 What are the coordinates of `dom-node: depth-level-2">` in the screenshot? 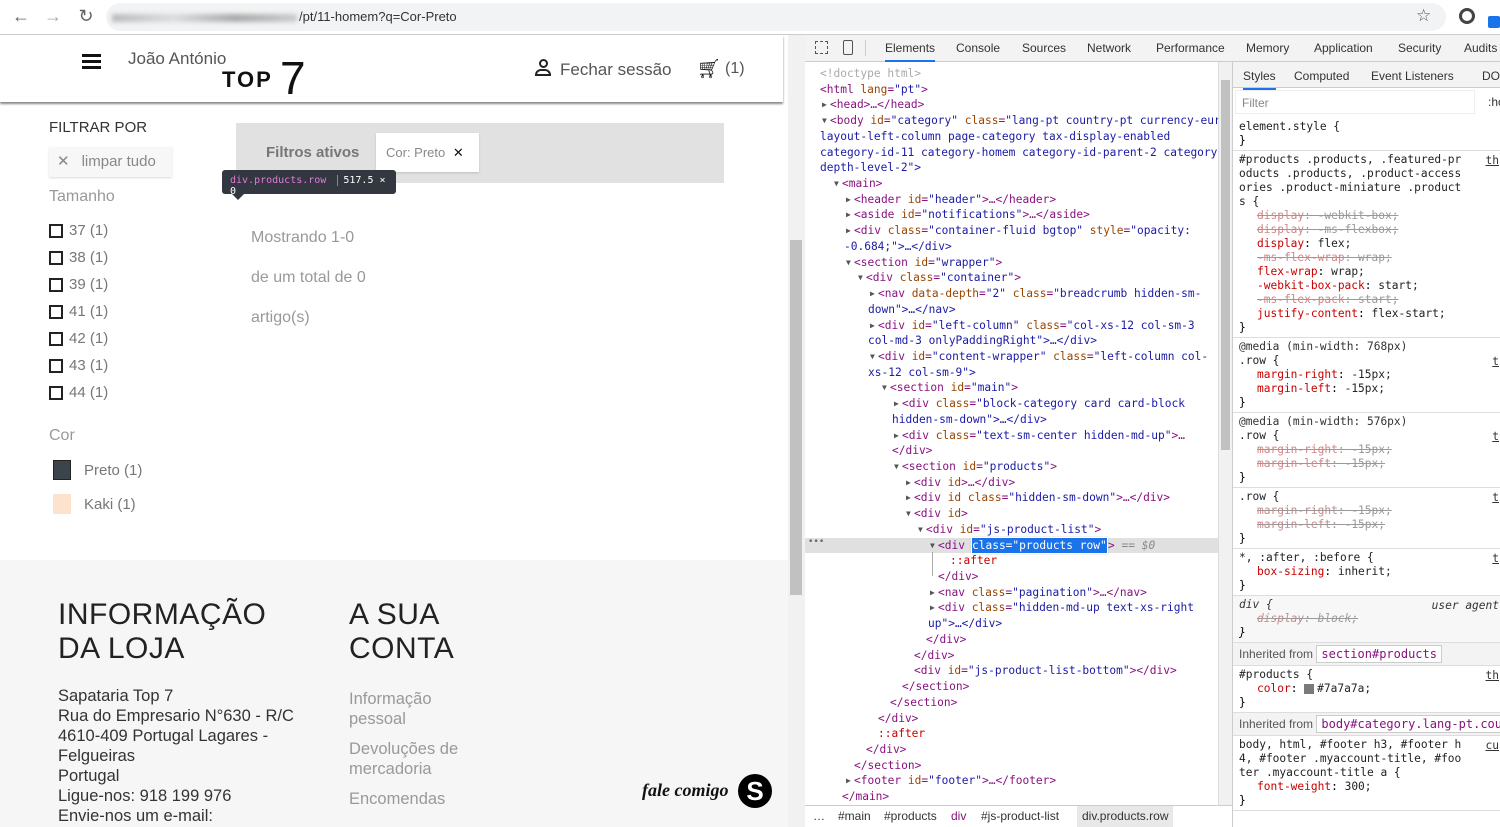 It's located at (1011, 168).